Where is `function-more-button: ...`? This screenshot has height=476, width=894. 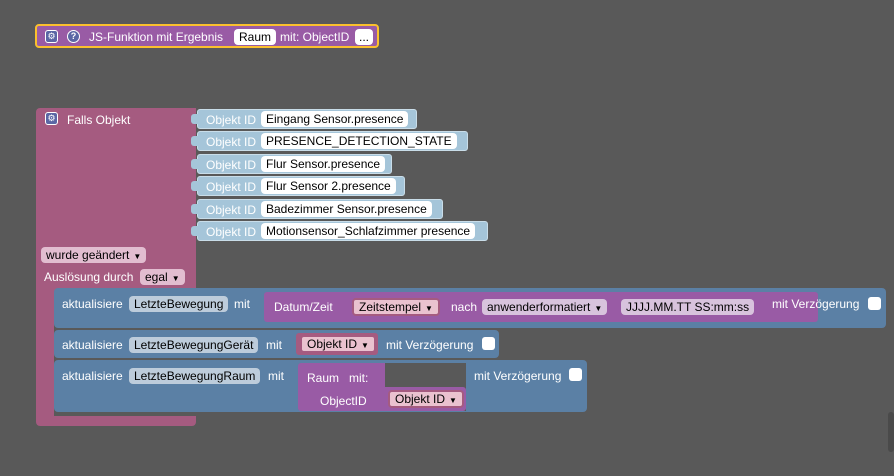 function-more-button: ... is located at coordinates (364, 37).